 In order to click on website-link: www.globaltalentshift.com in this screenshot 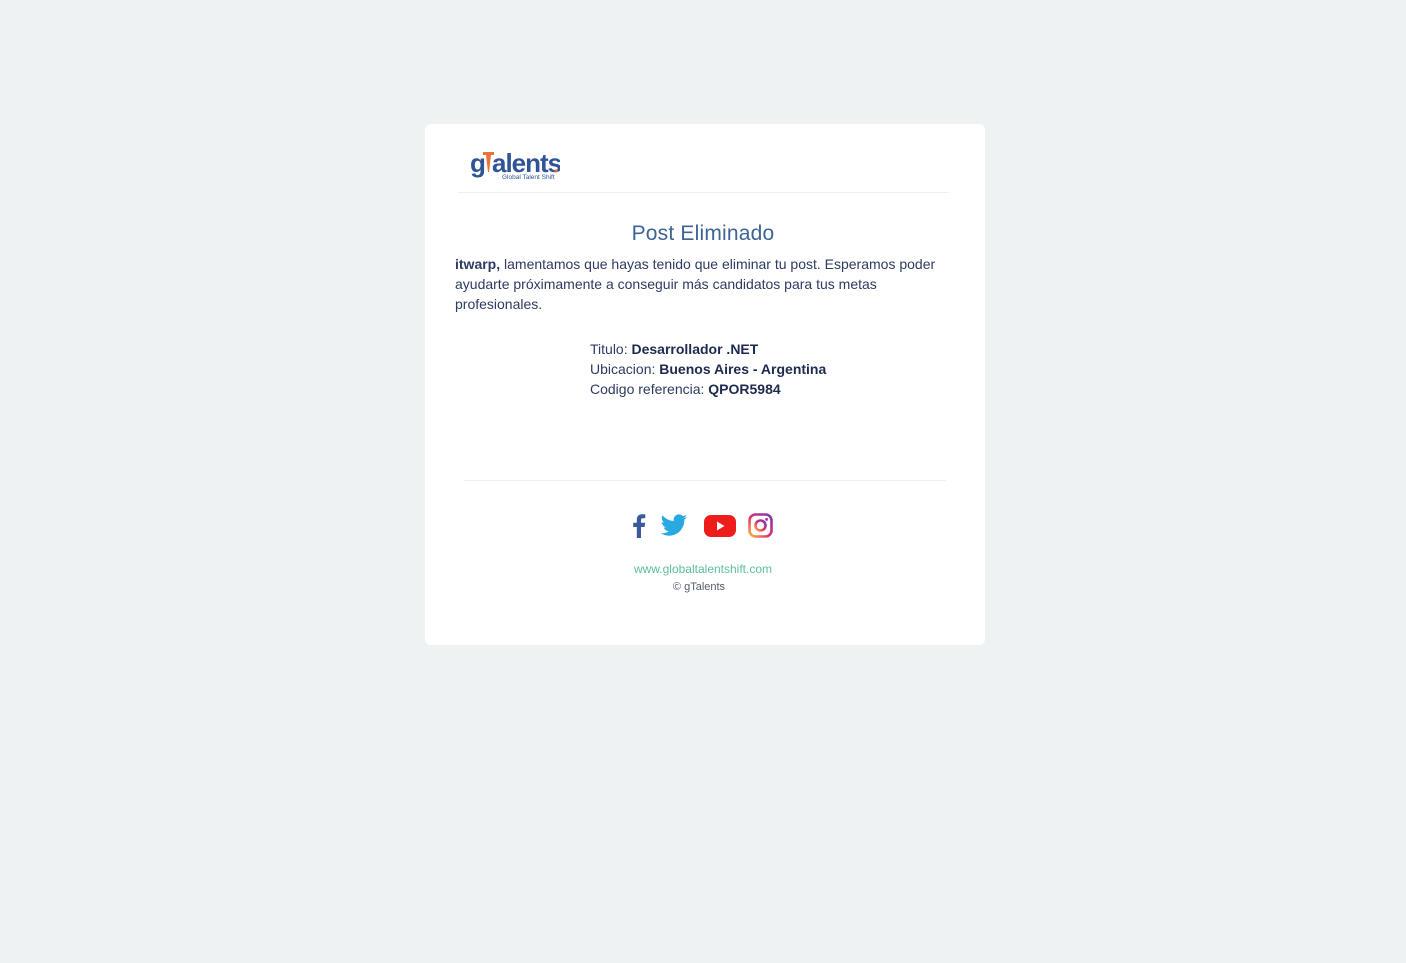, I will do `click(703, 569)`.